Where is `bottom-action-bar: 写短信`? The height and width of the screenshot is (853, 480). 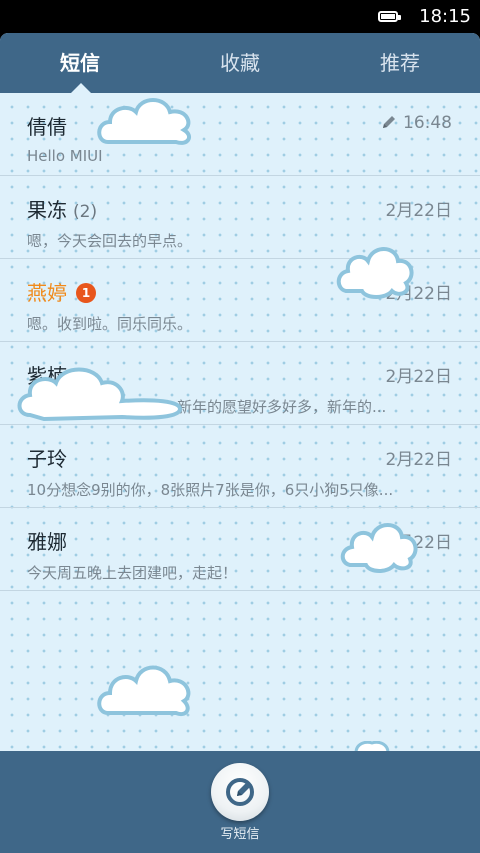
bottom-action-bar: 写短信 is located at coordinates (240, 802).